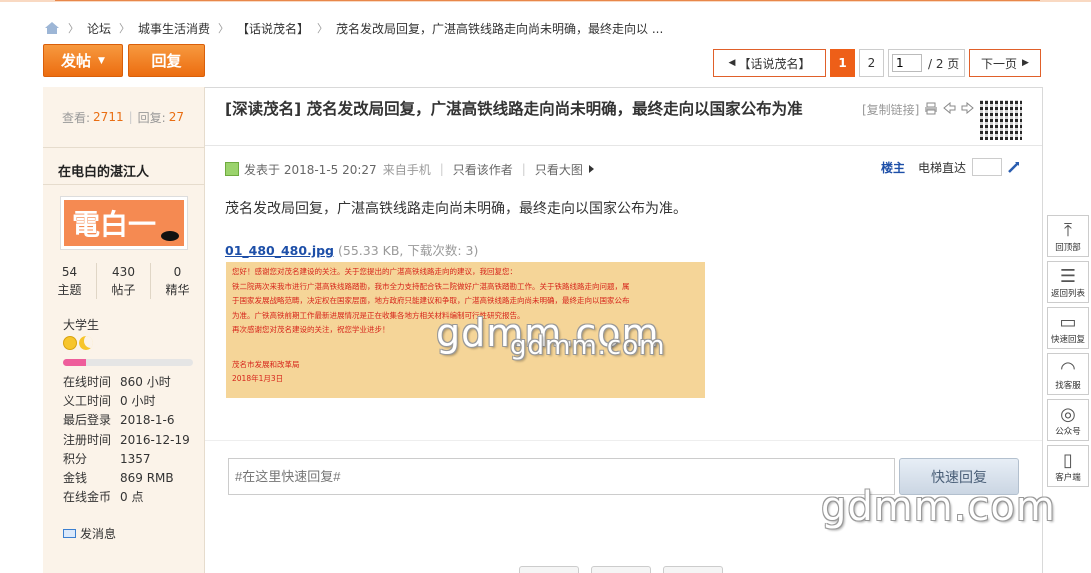  I want to click on reply-label: 回复, so click(166, 61).